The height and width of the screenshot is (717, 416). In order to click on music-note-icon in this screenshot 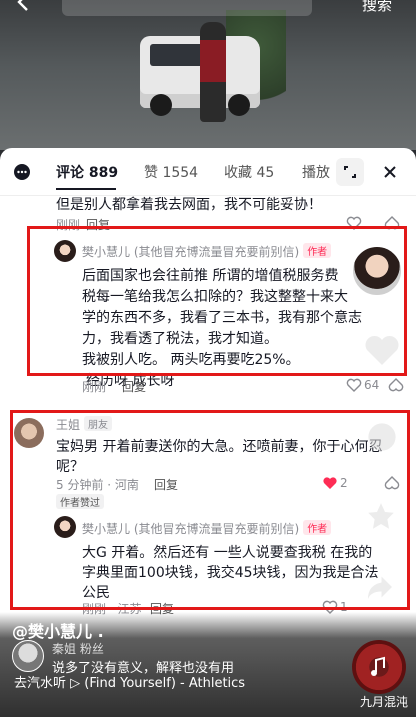, I will do `click(378, 666)`.